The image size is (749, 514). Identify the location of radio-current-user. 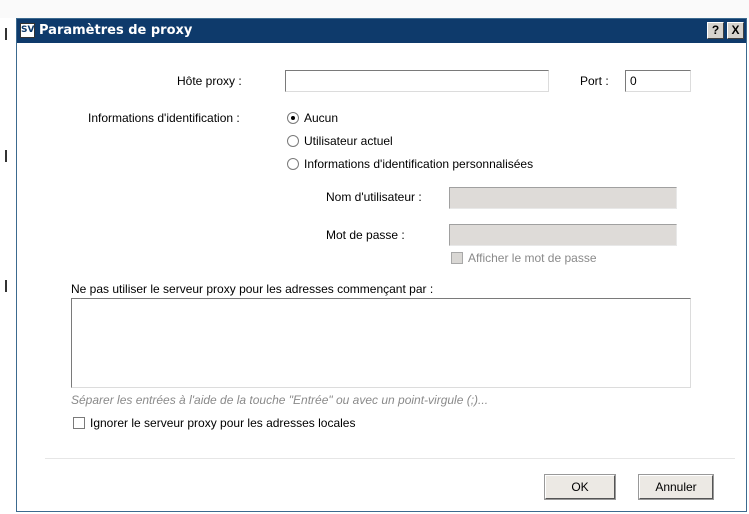
(293, 141).